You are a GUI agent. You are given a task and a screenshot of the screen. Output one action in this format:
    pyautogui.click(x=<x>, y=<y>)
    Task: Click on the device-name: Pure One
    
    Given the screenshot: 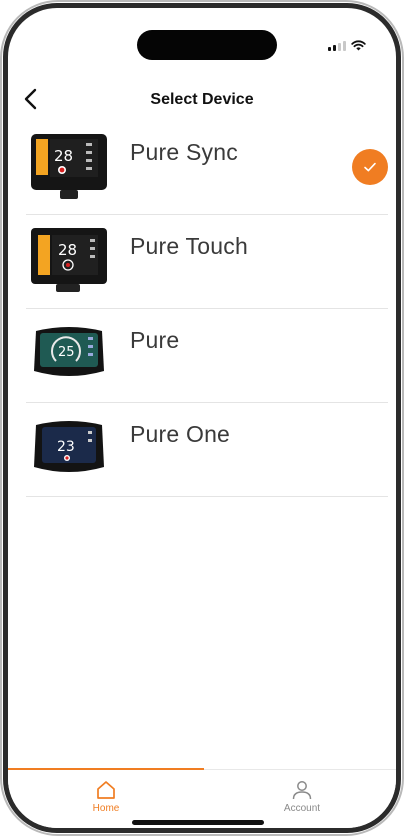 What is the action you would take?
    pyautogui.click(x=180, y=434)
    